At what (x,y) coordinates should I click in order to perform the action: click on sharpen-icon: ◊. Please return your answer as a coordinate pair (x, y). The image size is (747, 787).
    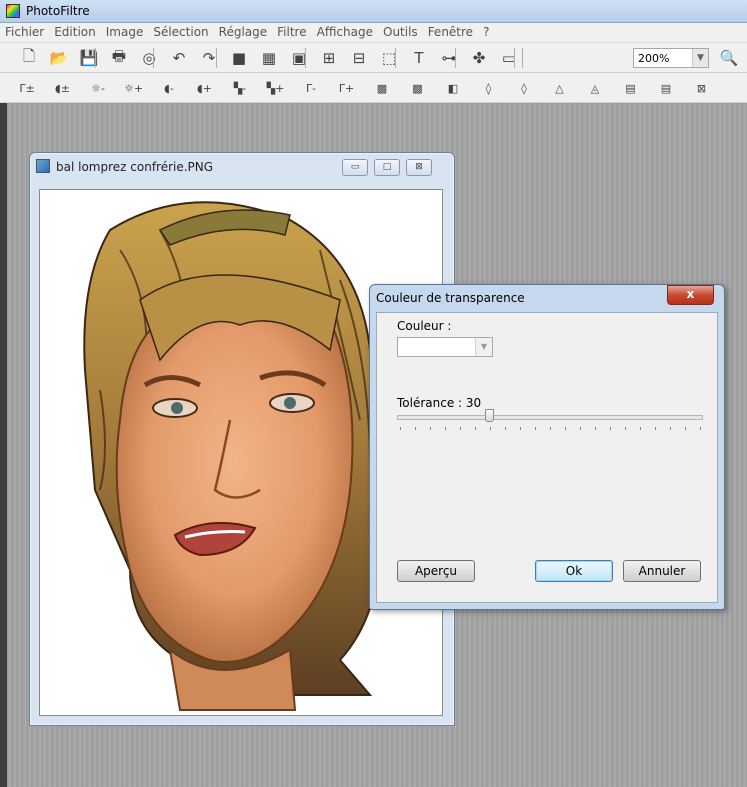
    Looking at the image, I should click on (524, 88).